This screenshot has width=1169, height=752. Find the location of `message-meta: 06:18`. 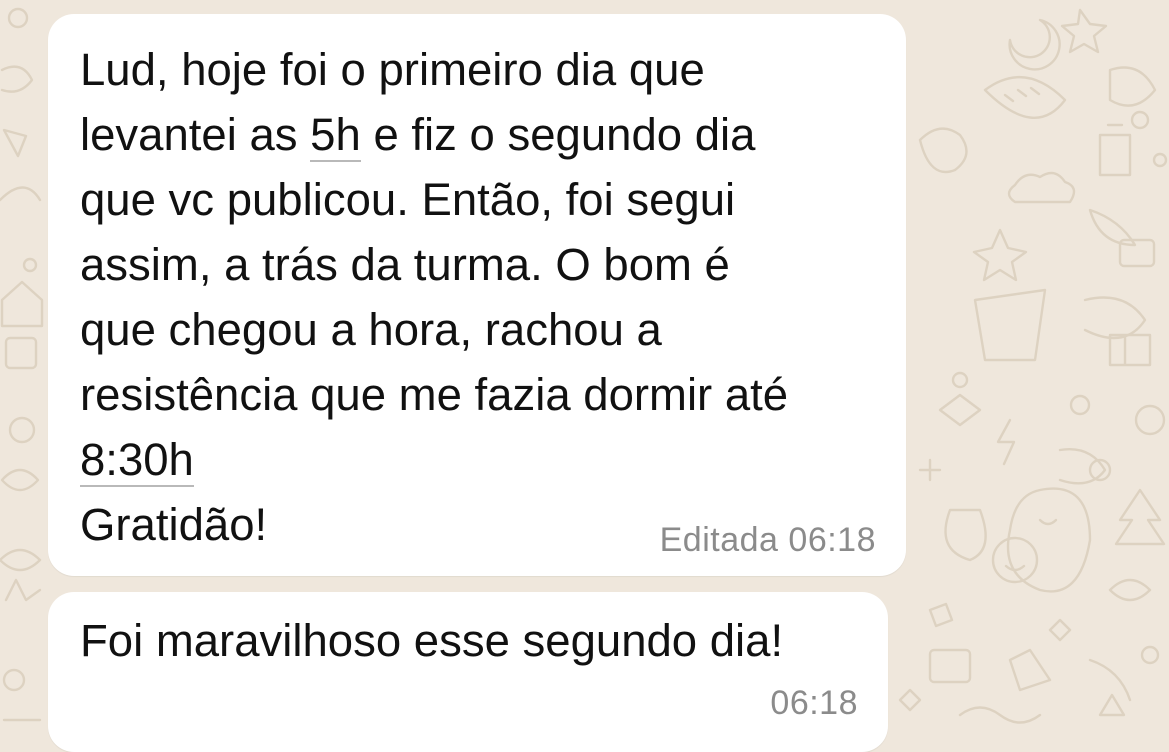

message-meta: 06:18 is located at coordinates (814, 703).